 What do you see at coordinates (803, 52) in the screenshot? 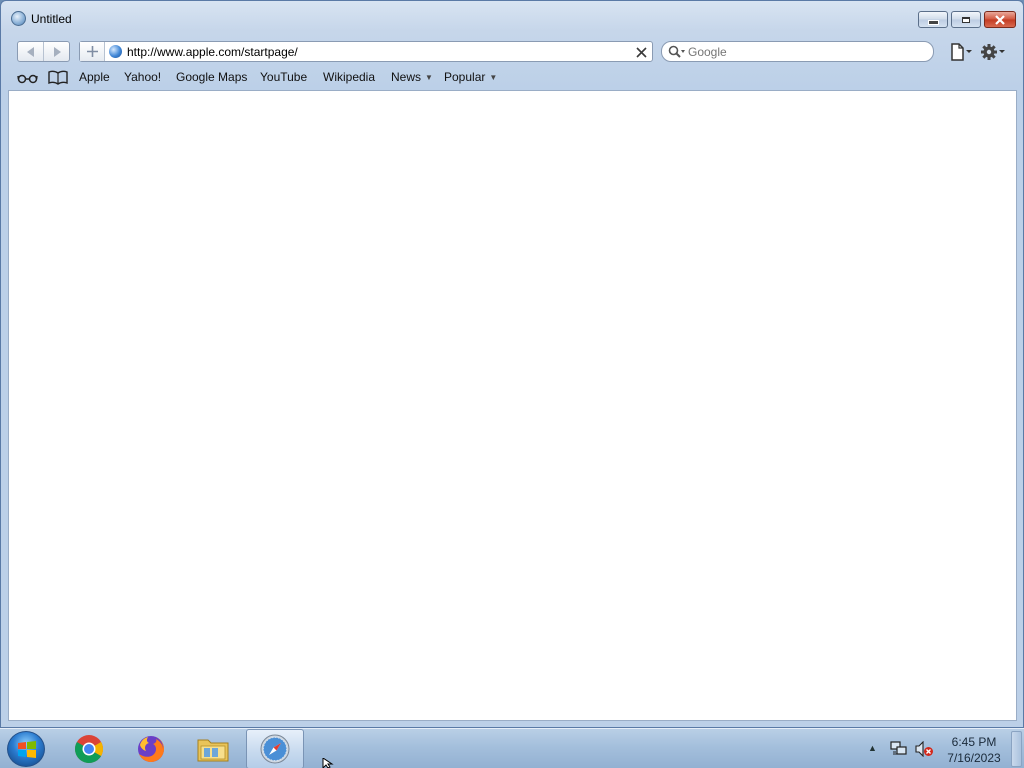
I see `search-input` at bounding box center [803, 52].